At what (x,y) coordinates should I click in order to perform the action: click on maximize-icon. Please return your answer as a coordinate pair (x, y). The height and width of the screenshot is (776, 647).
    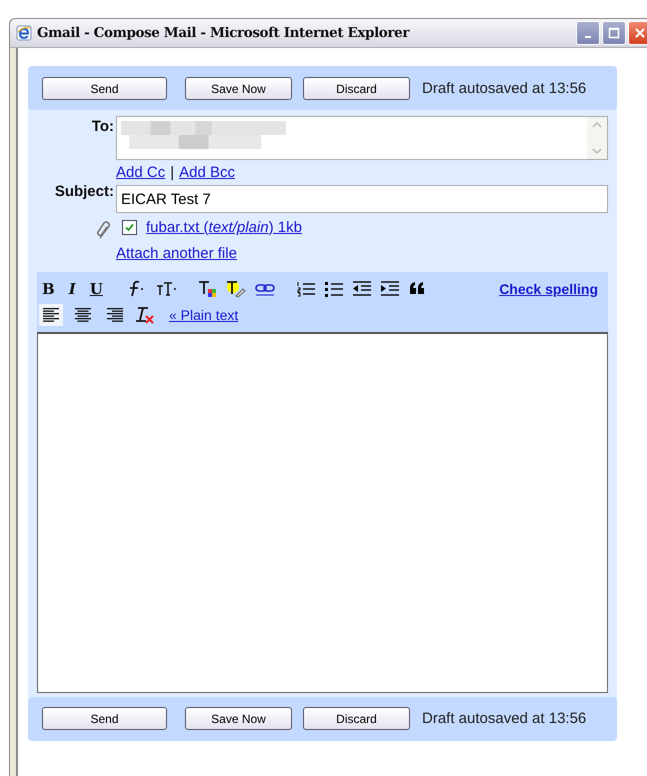
    Looking at the image, I should click on (614, 33).